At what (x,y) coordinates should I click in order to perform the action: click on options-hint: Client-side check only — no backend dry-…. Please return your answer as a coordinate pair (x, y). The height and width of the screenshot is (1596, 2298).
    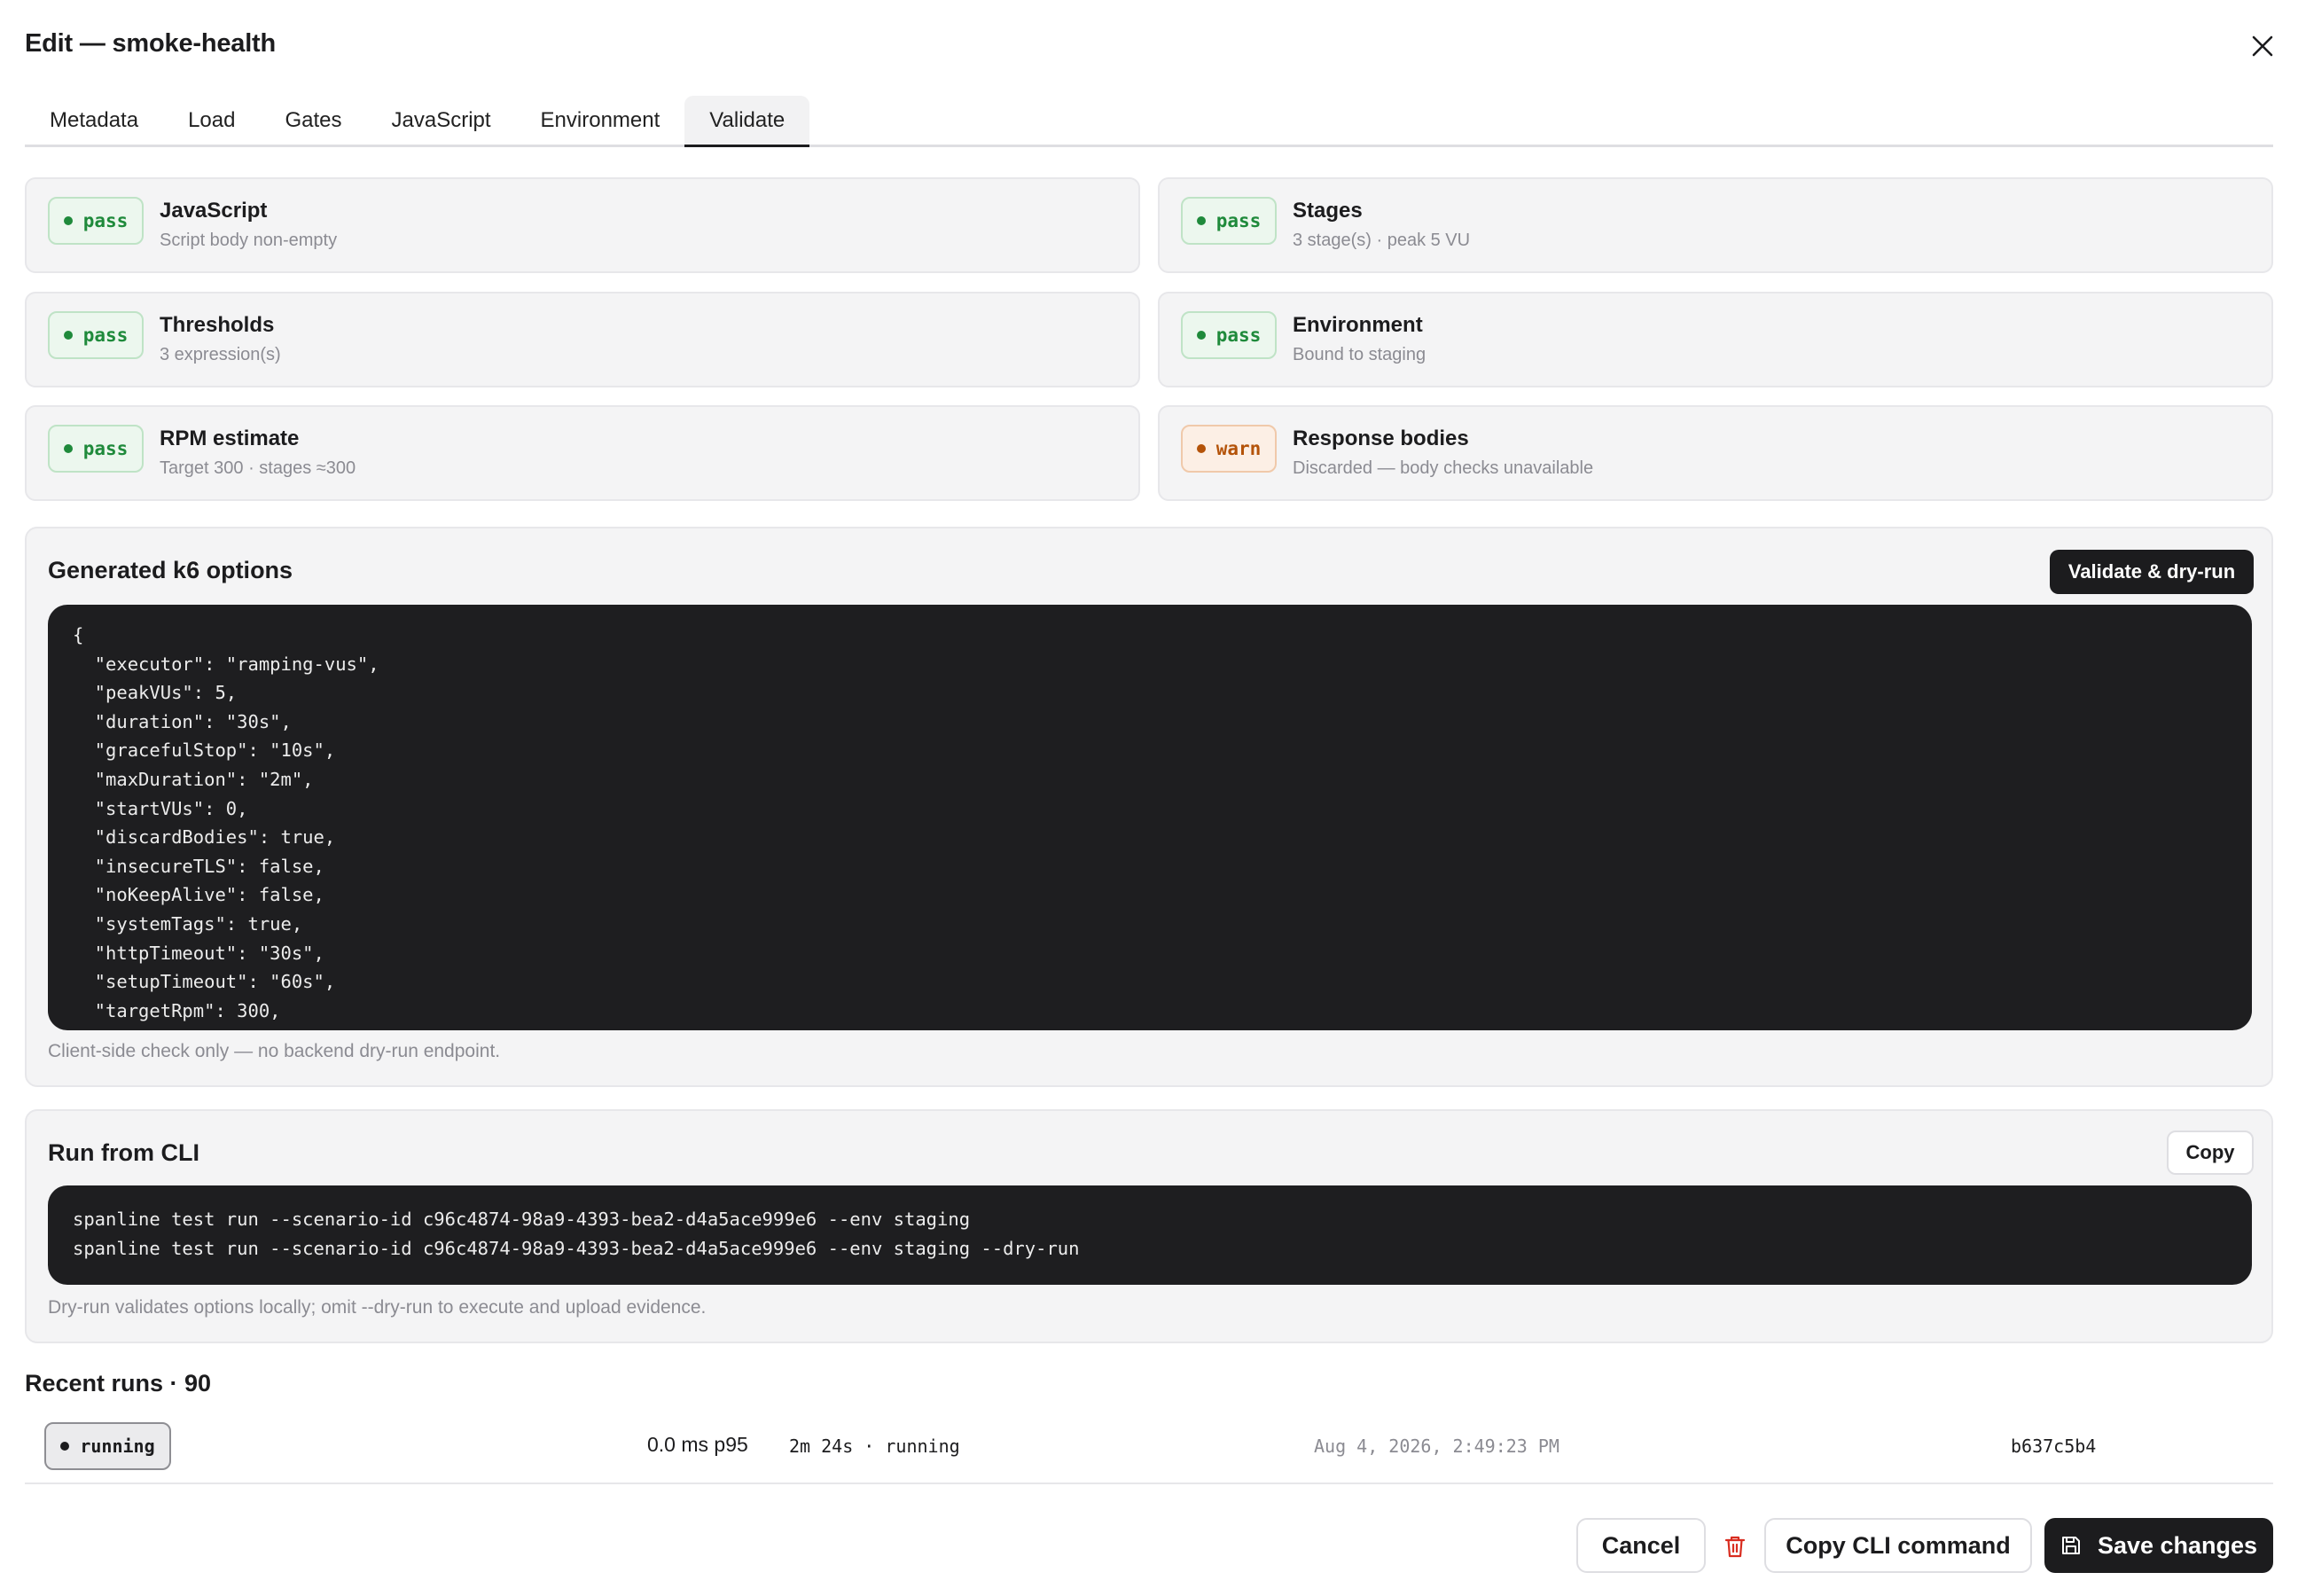
    Looking at the image, I should click on (275, 1051).